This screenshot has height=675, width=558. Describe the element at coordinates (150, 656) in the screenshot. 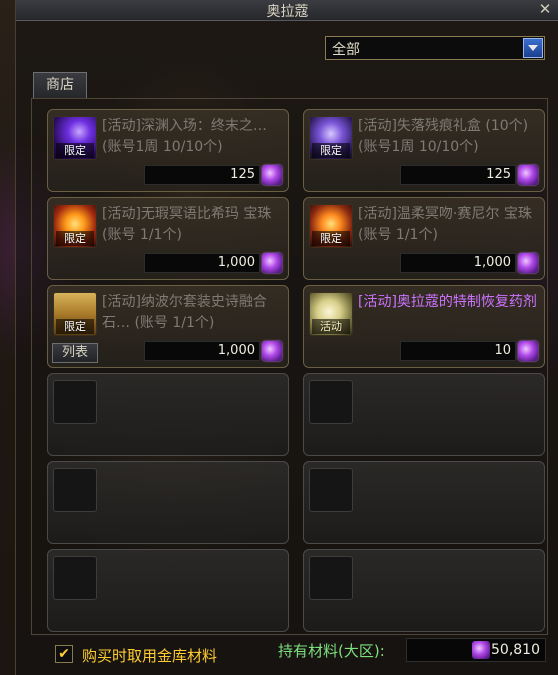

I see `use-vault-label: 购买时取用金库材料` at that location.